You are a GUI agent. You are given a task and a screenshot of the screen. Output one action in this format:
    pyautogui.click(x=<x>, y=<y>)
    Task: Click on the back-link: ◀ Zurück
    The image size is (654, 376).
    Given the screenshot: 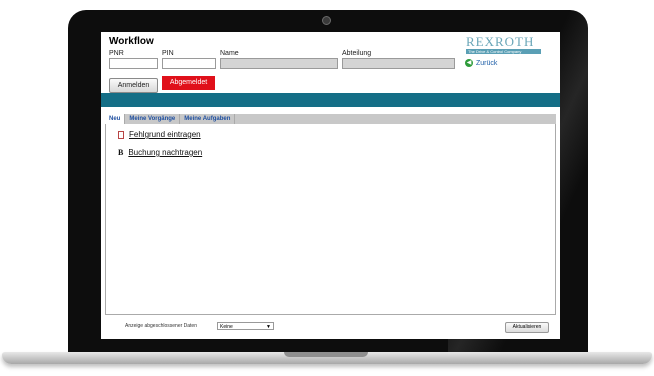 What is the action you would take?
    pyautogui.click(x=481, y=63)
    